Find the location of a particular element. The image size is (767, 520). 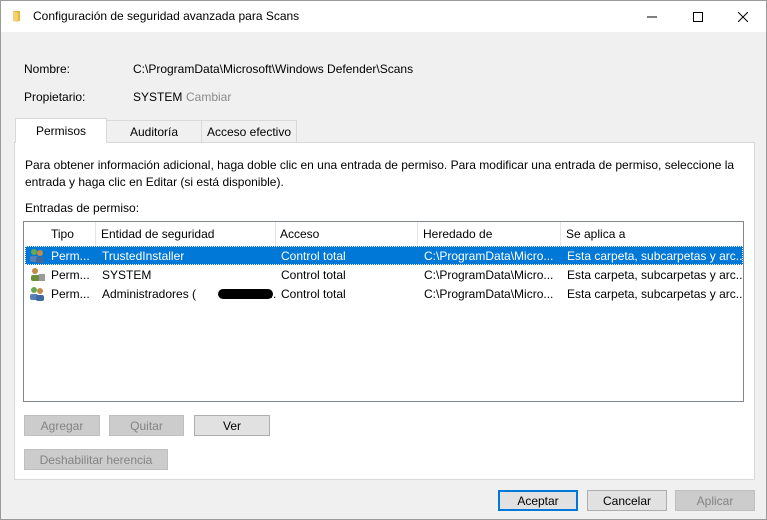

maximize-button is located at coordinates (698, 16).